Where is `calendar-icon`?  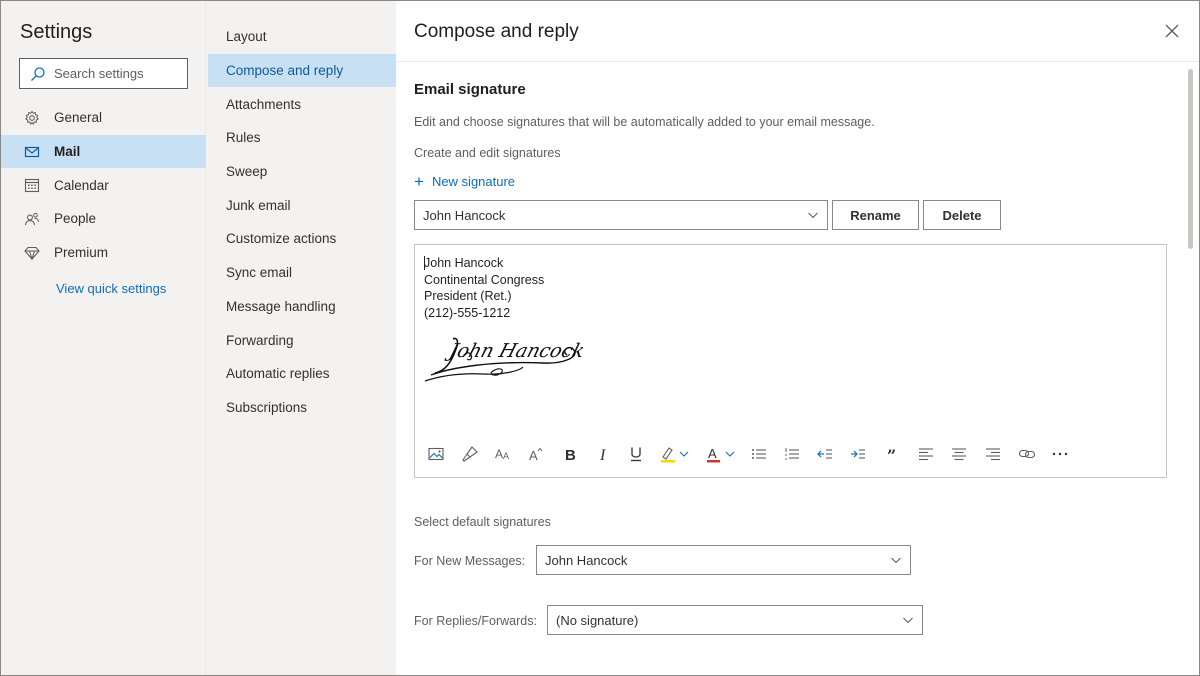 calendar-icon is located at coordinates (32, 186).